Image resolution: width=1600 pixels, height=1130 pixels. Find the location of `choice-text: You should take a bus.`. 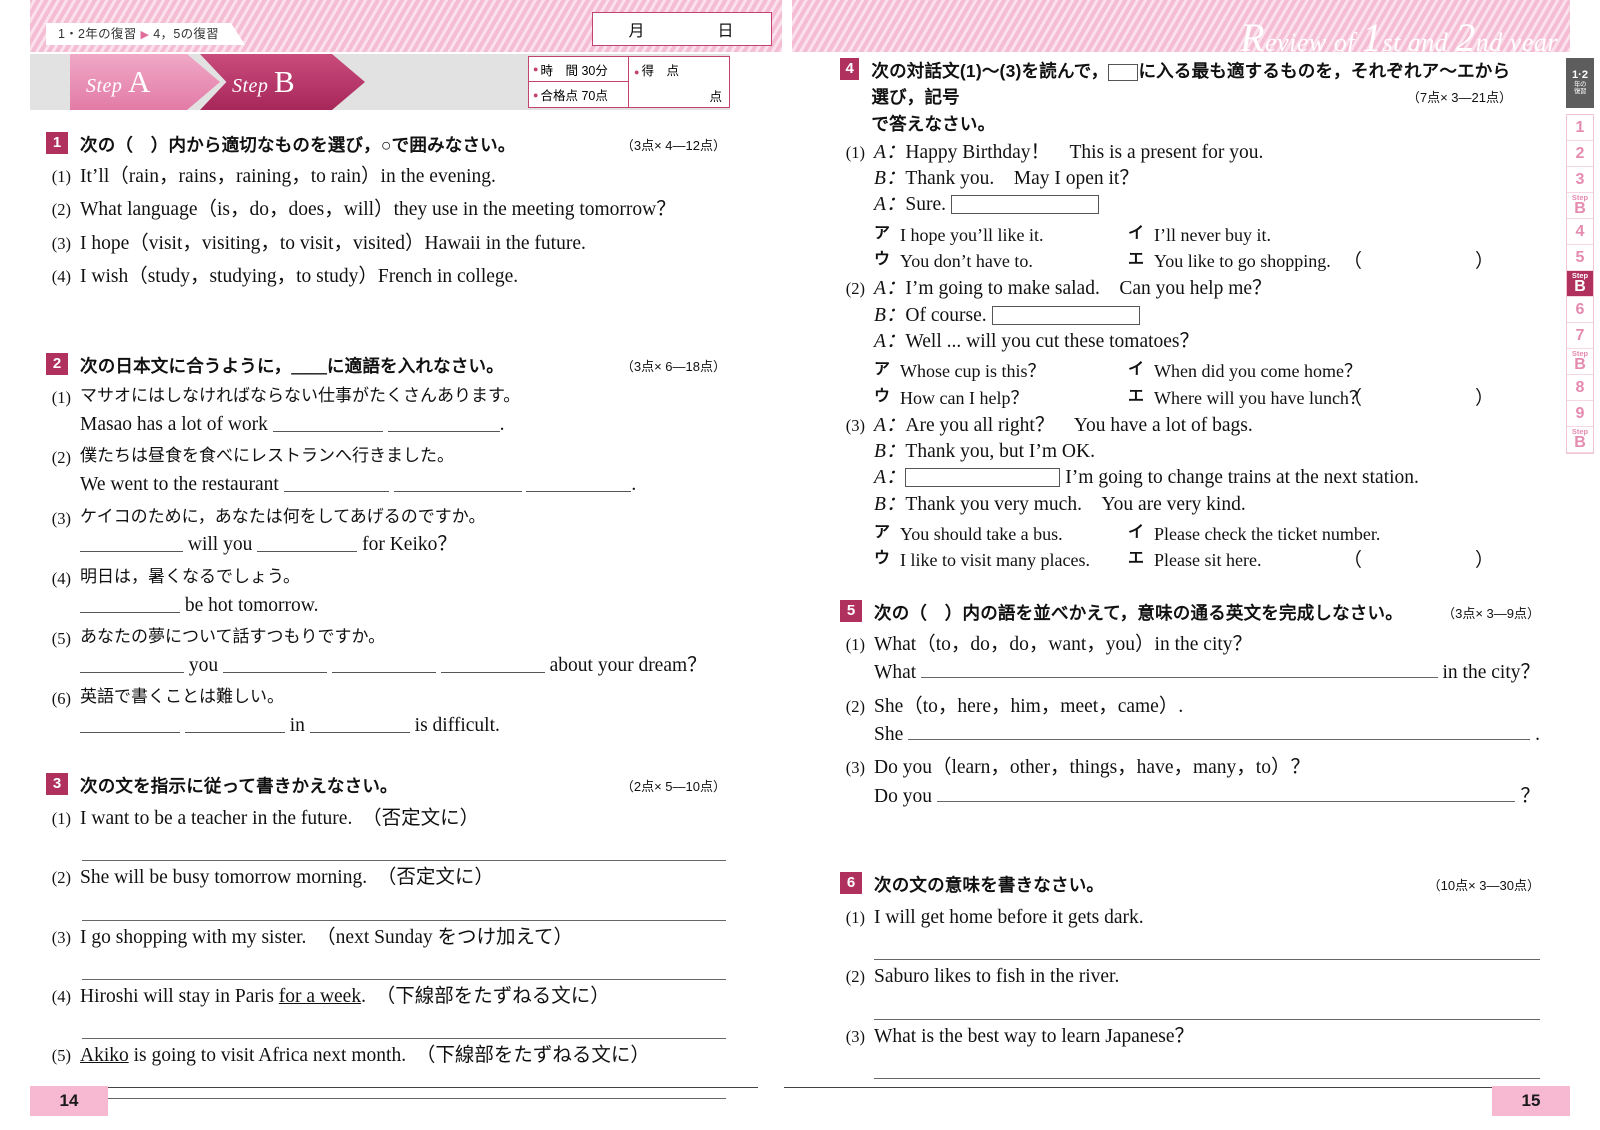

choice-text: You should take a bus. is located at coordinates (1014, 534).